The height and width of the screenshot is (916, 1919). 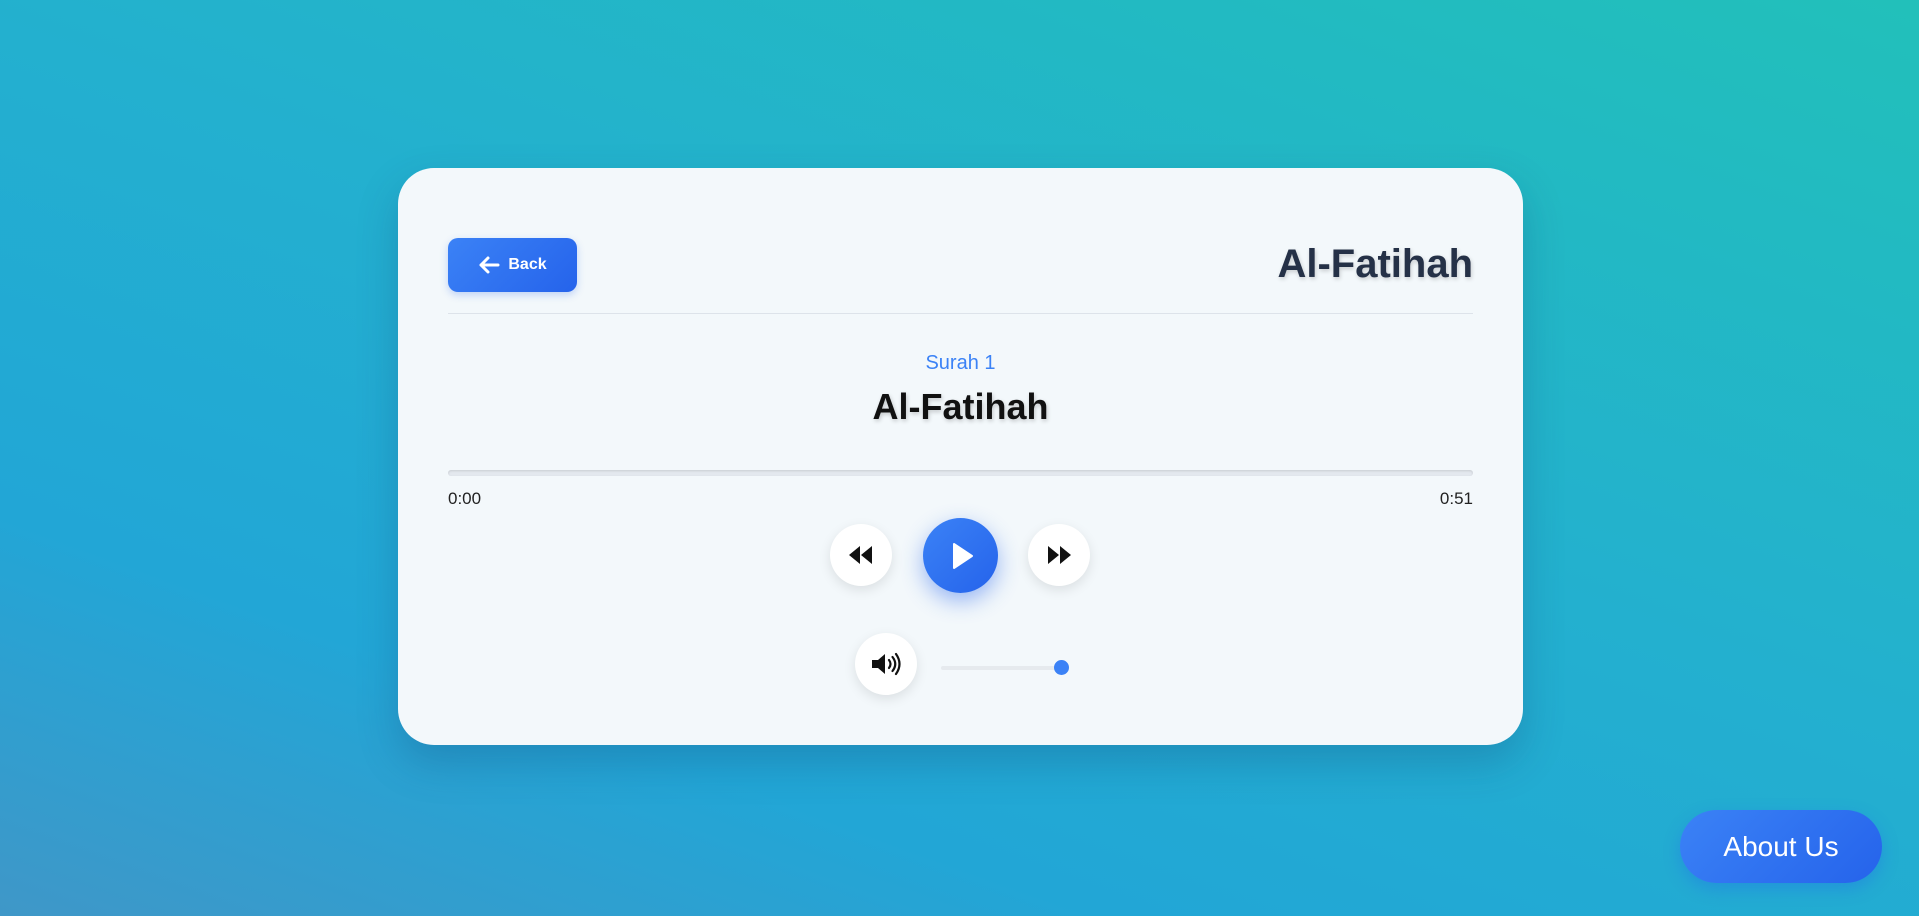 I want to click on back-button: Back, so click(x=512, y=265).